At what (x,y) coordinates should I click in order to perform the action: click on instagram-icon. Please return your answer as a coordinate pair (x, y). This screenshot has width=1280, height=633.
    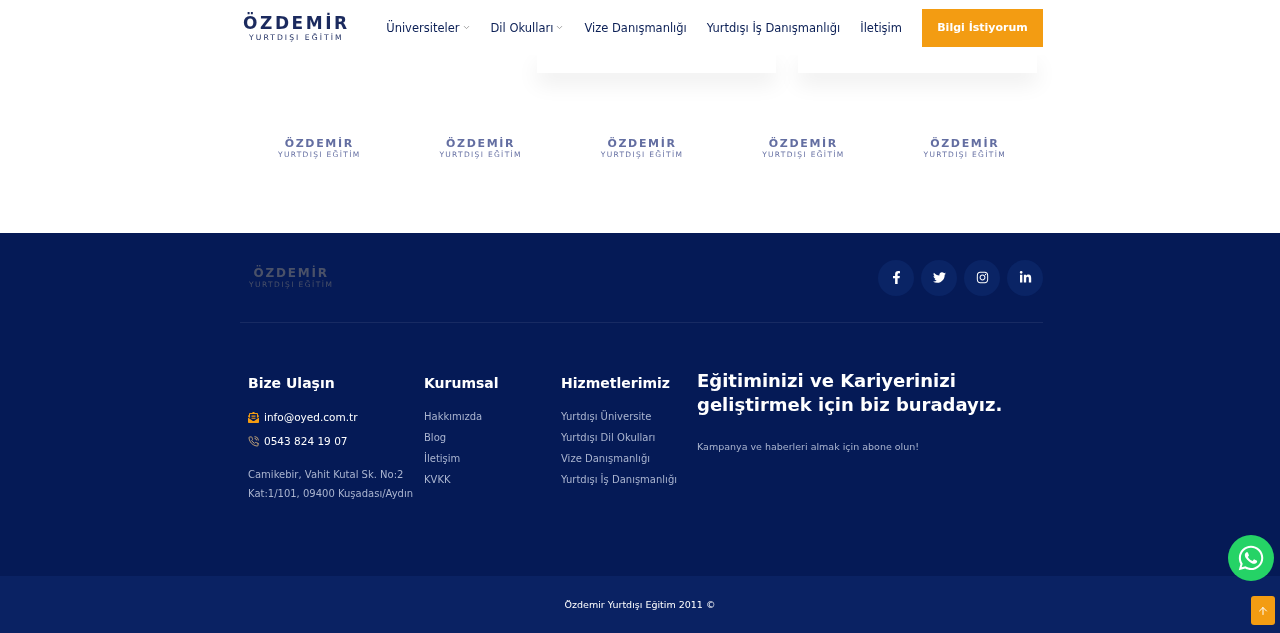
    Looking at the image, I should click on (982, 277).